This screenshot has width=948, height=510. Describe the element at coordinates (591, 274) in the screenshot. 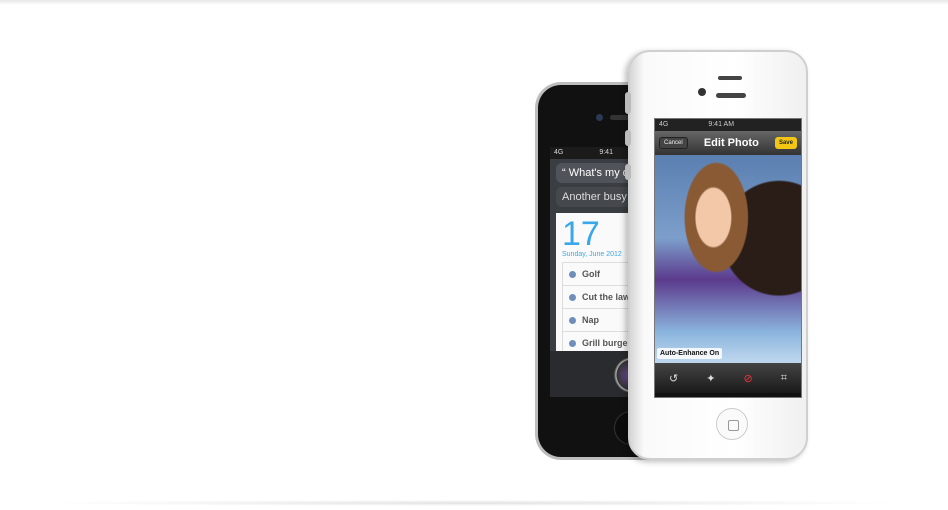

I see `event-label: Golf` at that location.